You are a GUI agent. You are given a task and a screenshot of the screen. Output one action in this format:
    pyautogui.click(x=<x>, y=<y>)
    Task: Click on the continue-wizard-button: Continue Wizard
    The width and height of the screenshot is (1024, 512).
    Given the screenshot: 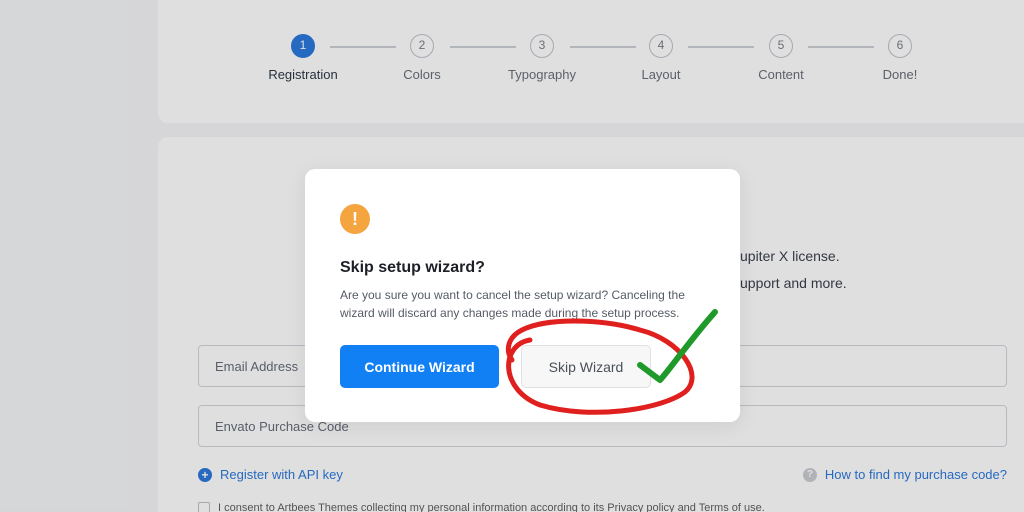 What is the action you would take?
    pyautogui.click(x=419, y=366)
    